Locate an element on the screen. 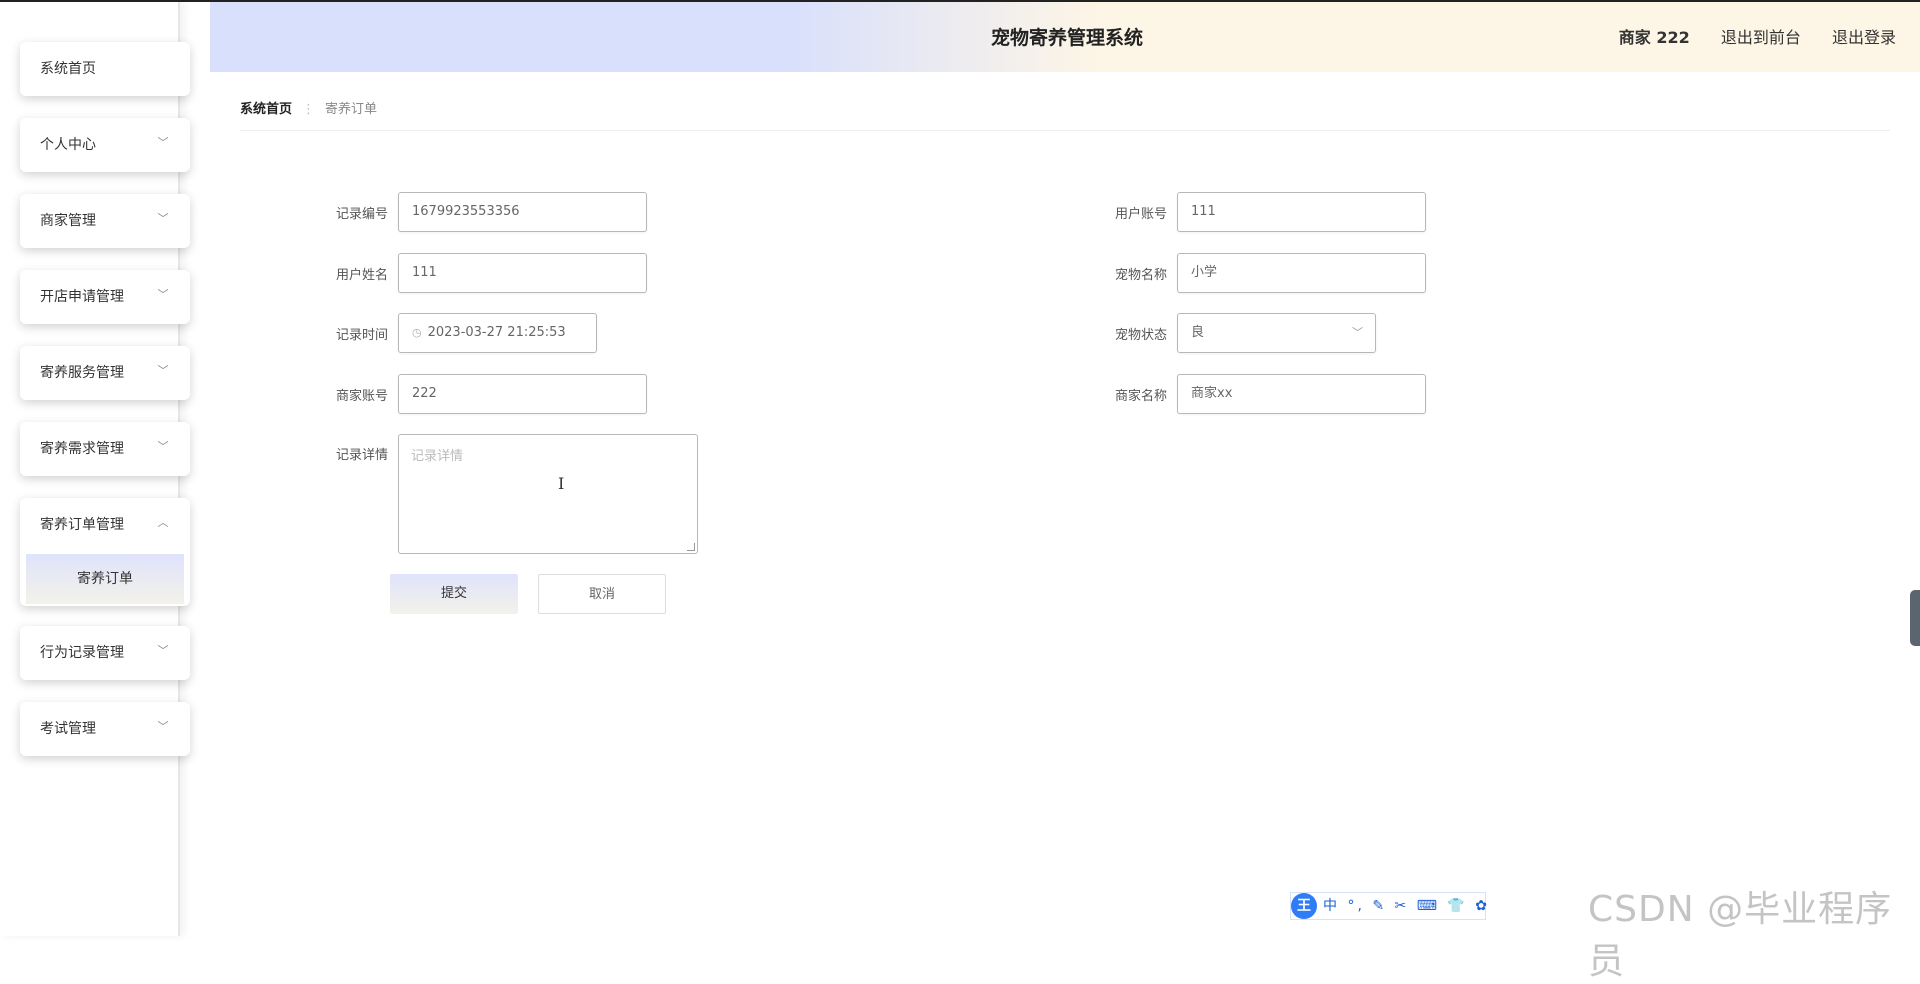 The width and height of the screenshot is (1920, 984). sidebar-item-label: 寄养订单管理 is located at coordinates (82, 525).